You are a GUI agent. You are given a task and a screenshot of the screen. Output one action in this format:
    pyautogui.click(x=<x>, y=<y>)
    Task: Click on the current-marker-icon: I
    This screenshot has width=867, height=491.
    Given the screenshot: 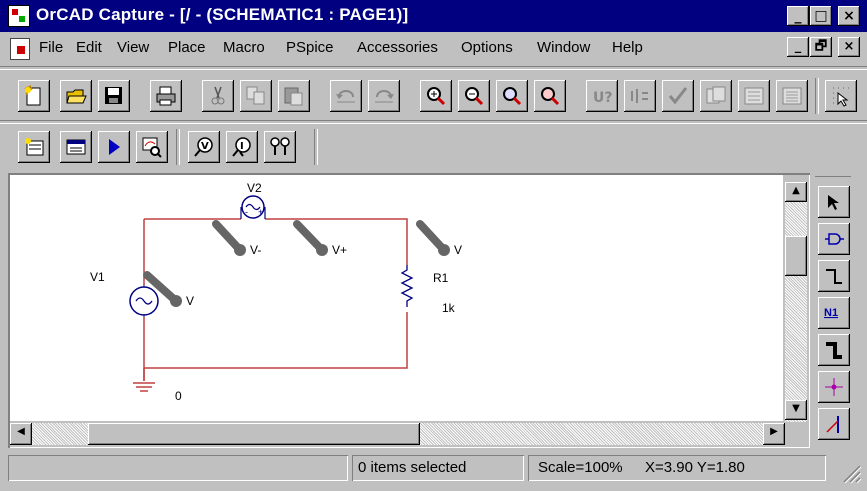 What is the action you would take?
    pyautogui.click(x=241, y=147)
    